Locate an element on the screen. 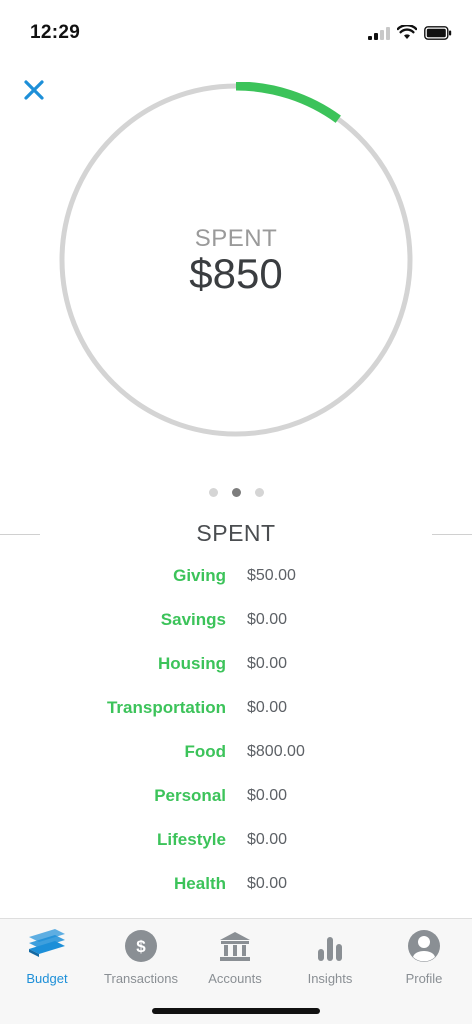  category-label: Giving is located at coordinates (199, 575).